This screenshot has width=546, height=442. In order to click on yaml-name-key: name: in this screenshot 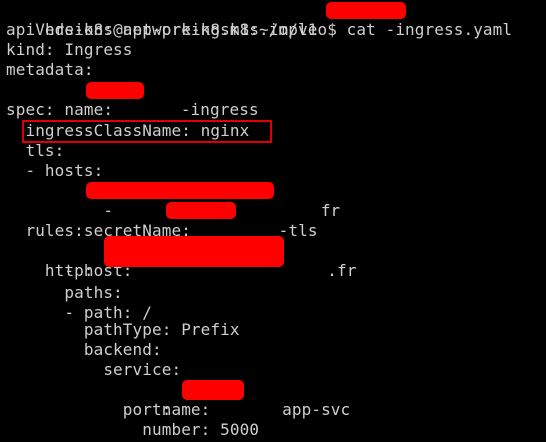, I will do `click(83, 109)`.